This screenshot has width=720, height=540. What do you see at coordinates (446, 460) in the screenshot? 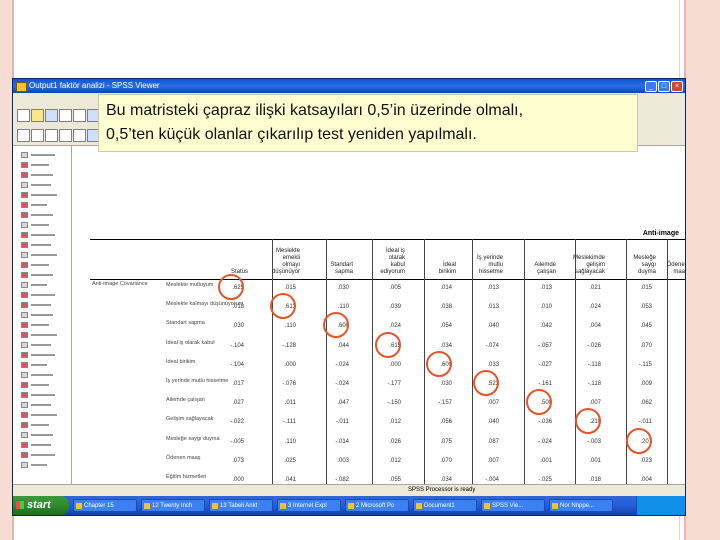
I see `table-cell: .070` at bounding box center [446, 460].